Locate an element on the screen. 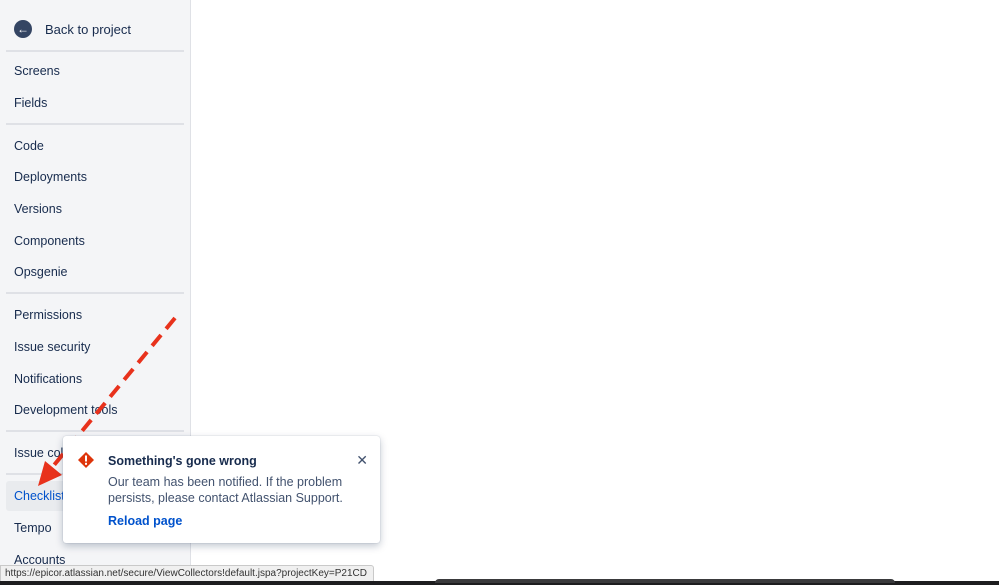  error-flag-title: Something's gone wrong is located at coordinates (182, 461).